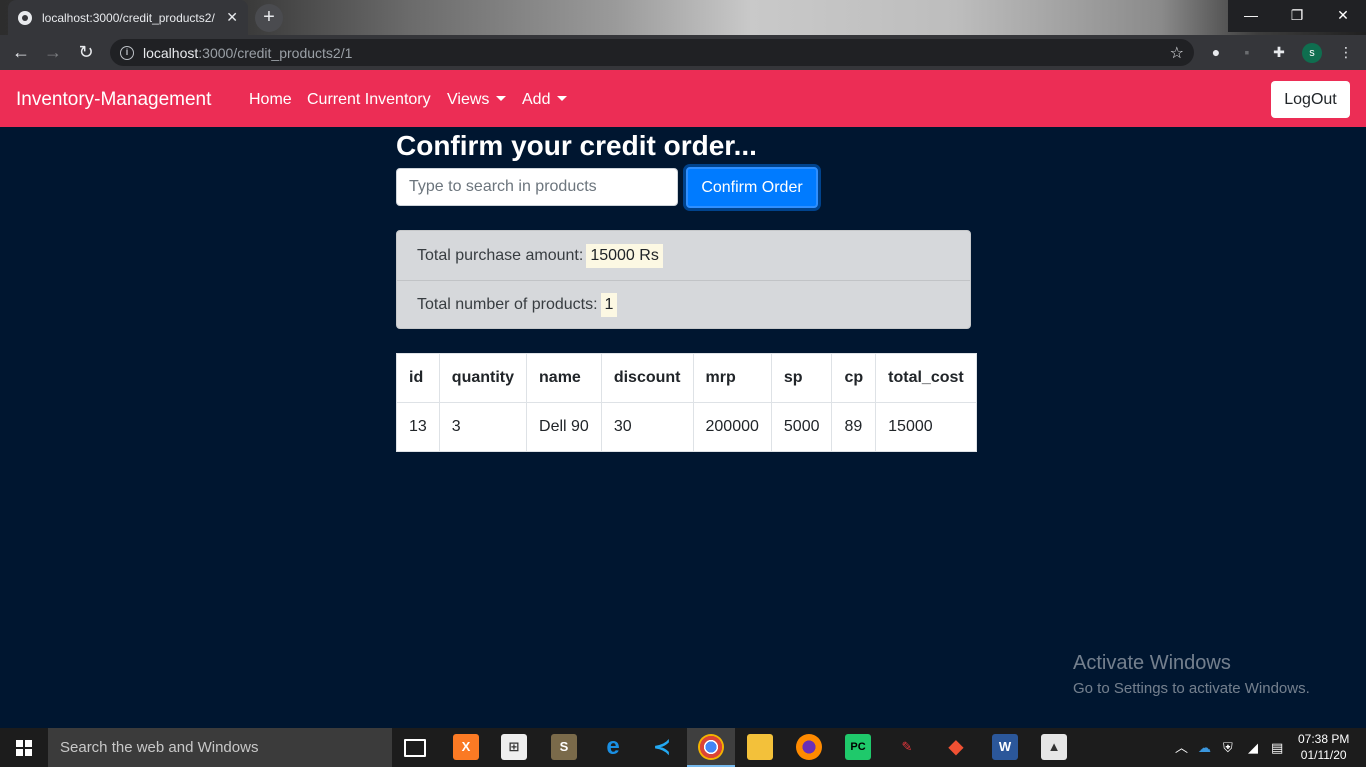 This screenshot has width=1366, height=767. I want to click on table-row: 13 3 Dell 90 30 200000 5000 89 15000, so click(686, 427).